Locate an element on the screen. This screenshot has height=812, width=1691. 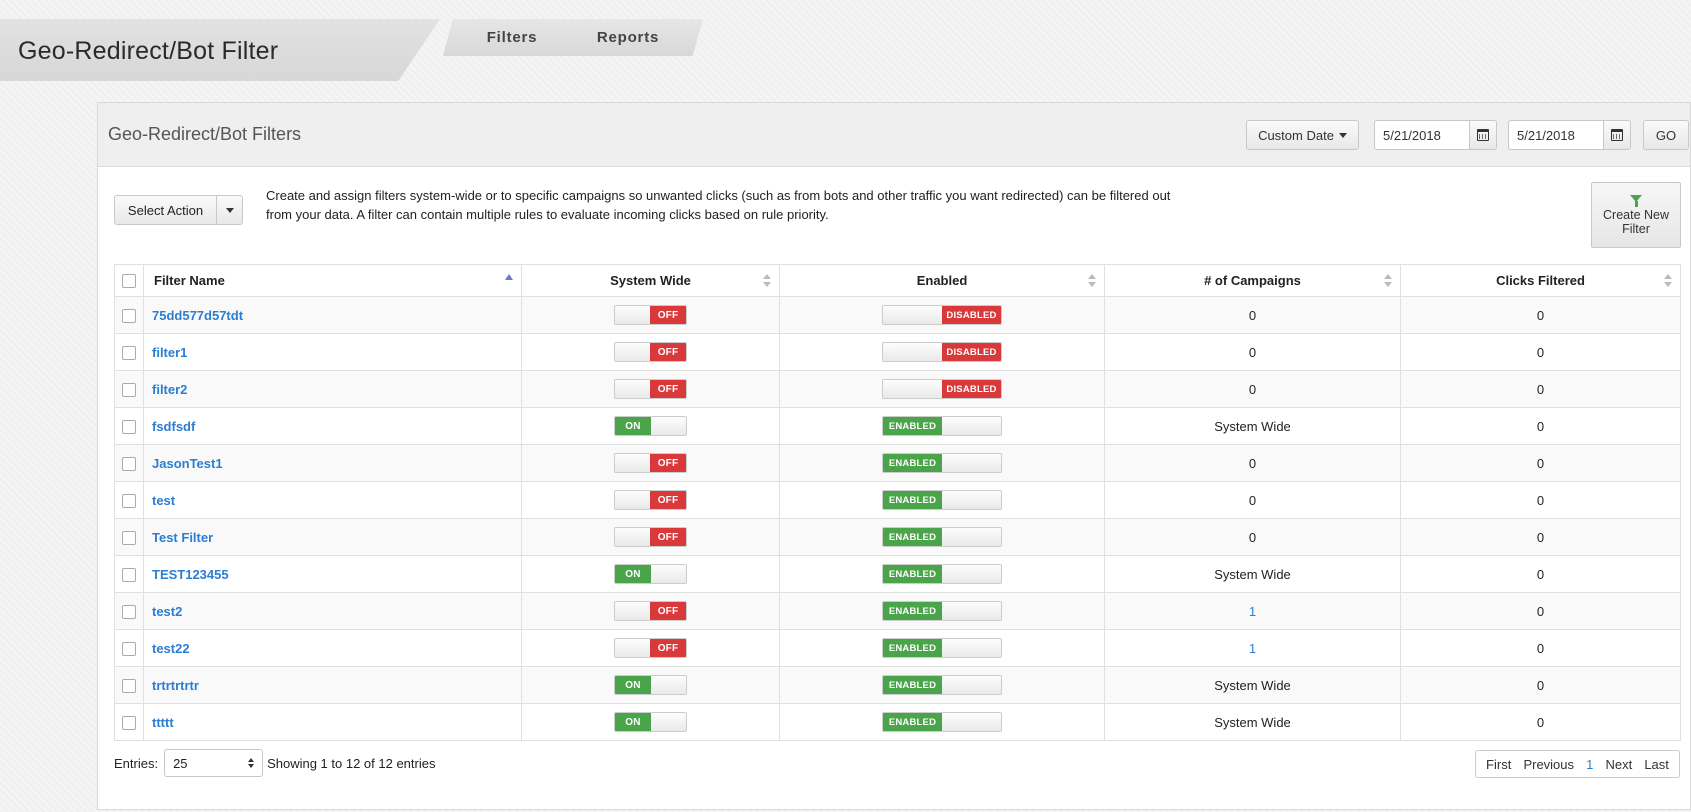
page-title: Geo-Redirect/Bot Filter is located at coordinates (148, 51).